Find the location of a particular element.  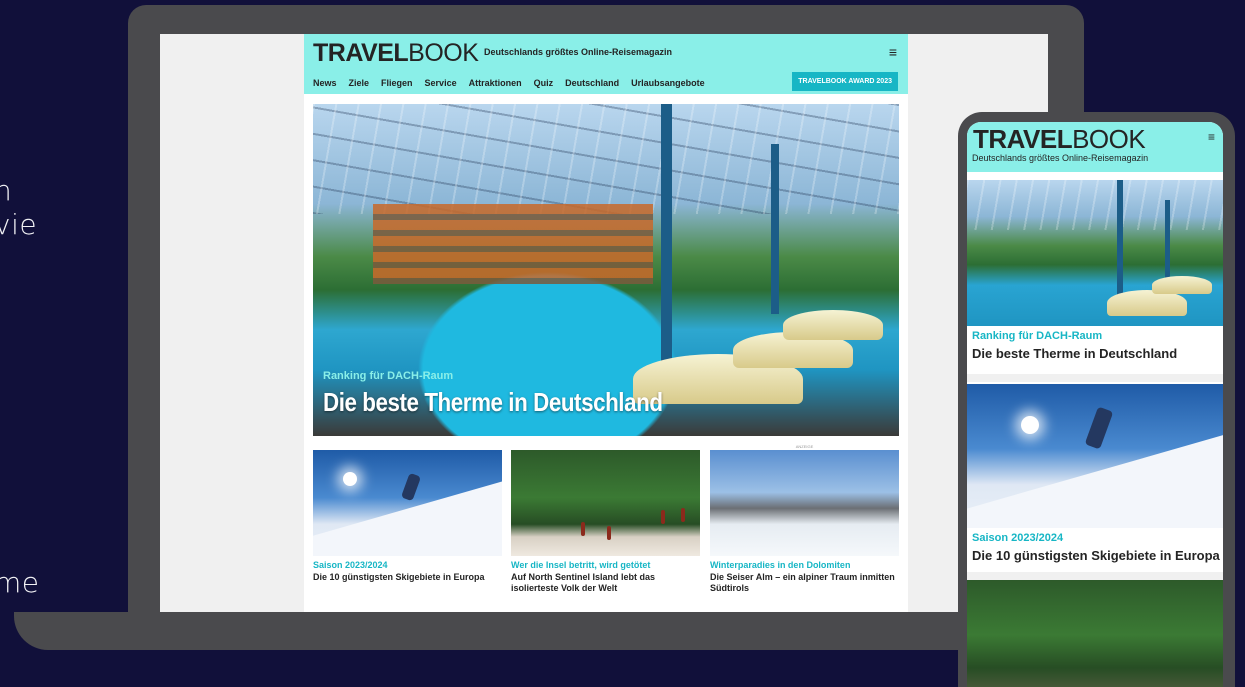

ad-label: ANZEIGE is located at coordinates (804, 446).